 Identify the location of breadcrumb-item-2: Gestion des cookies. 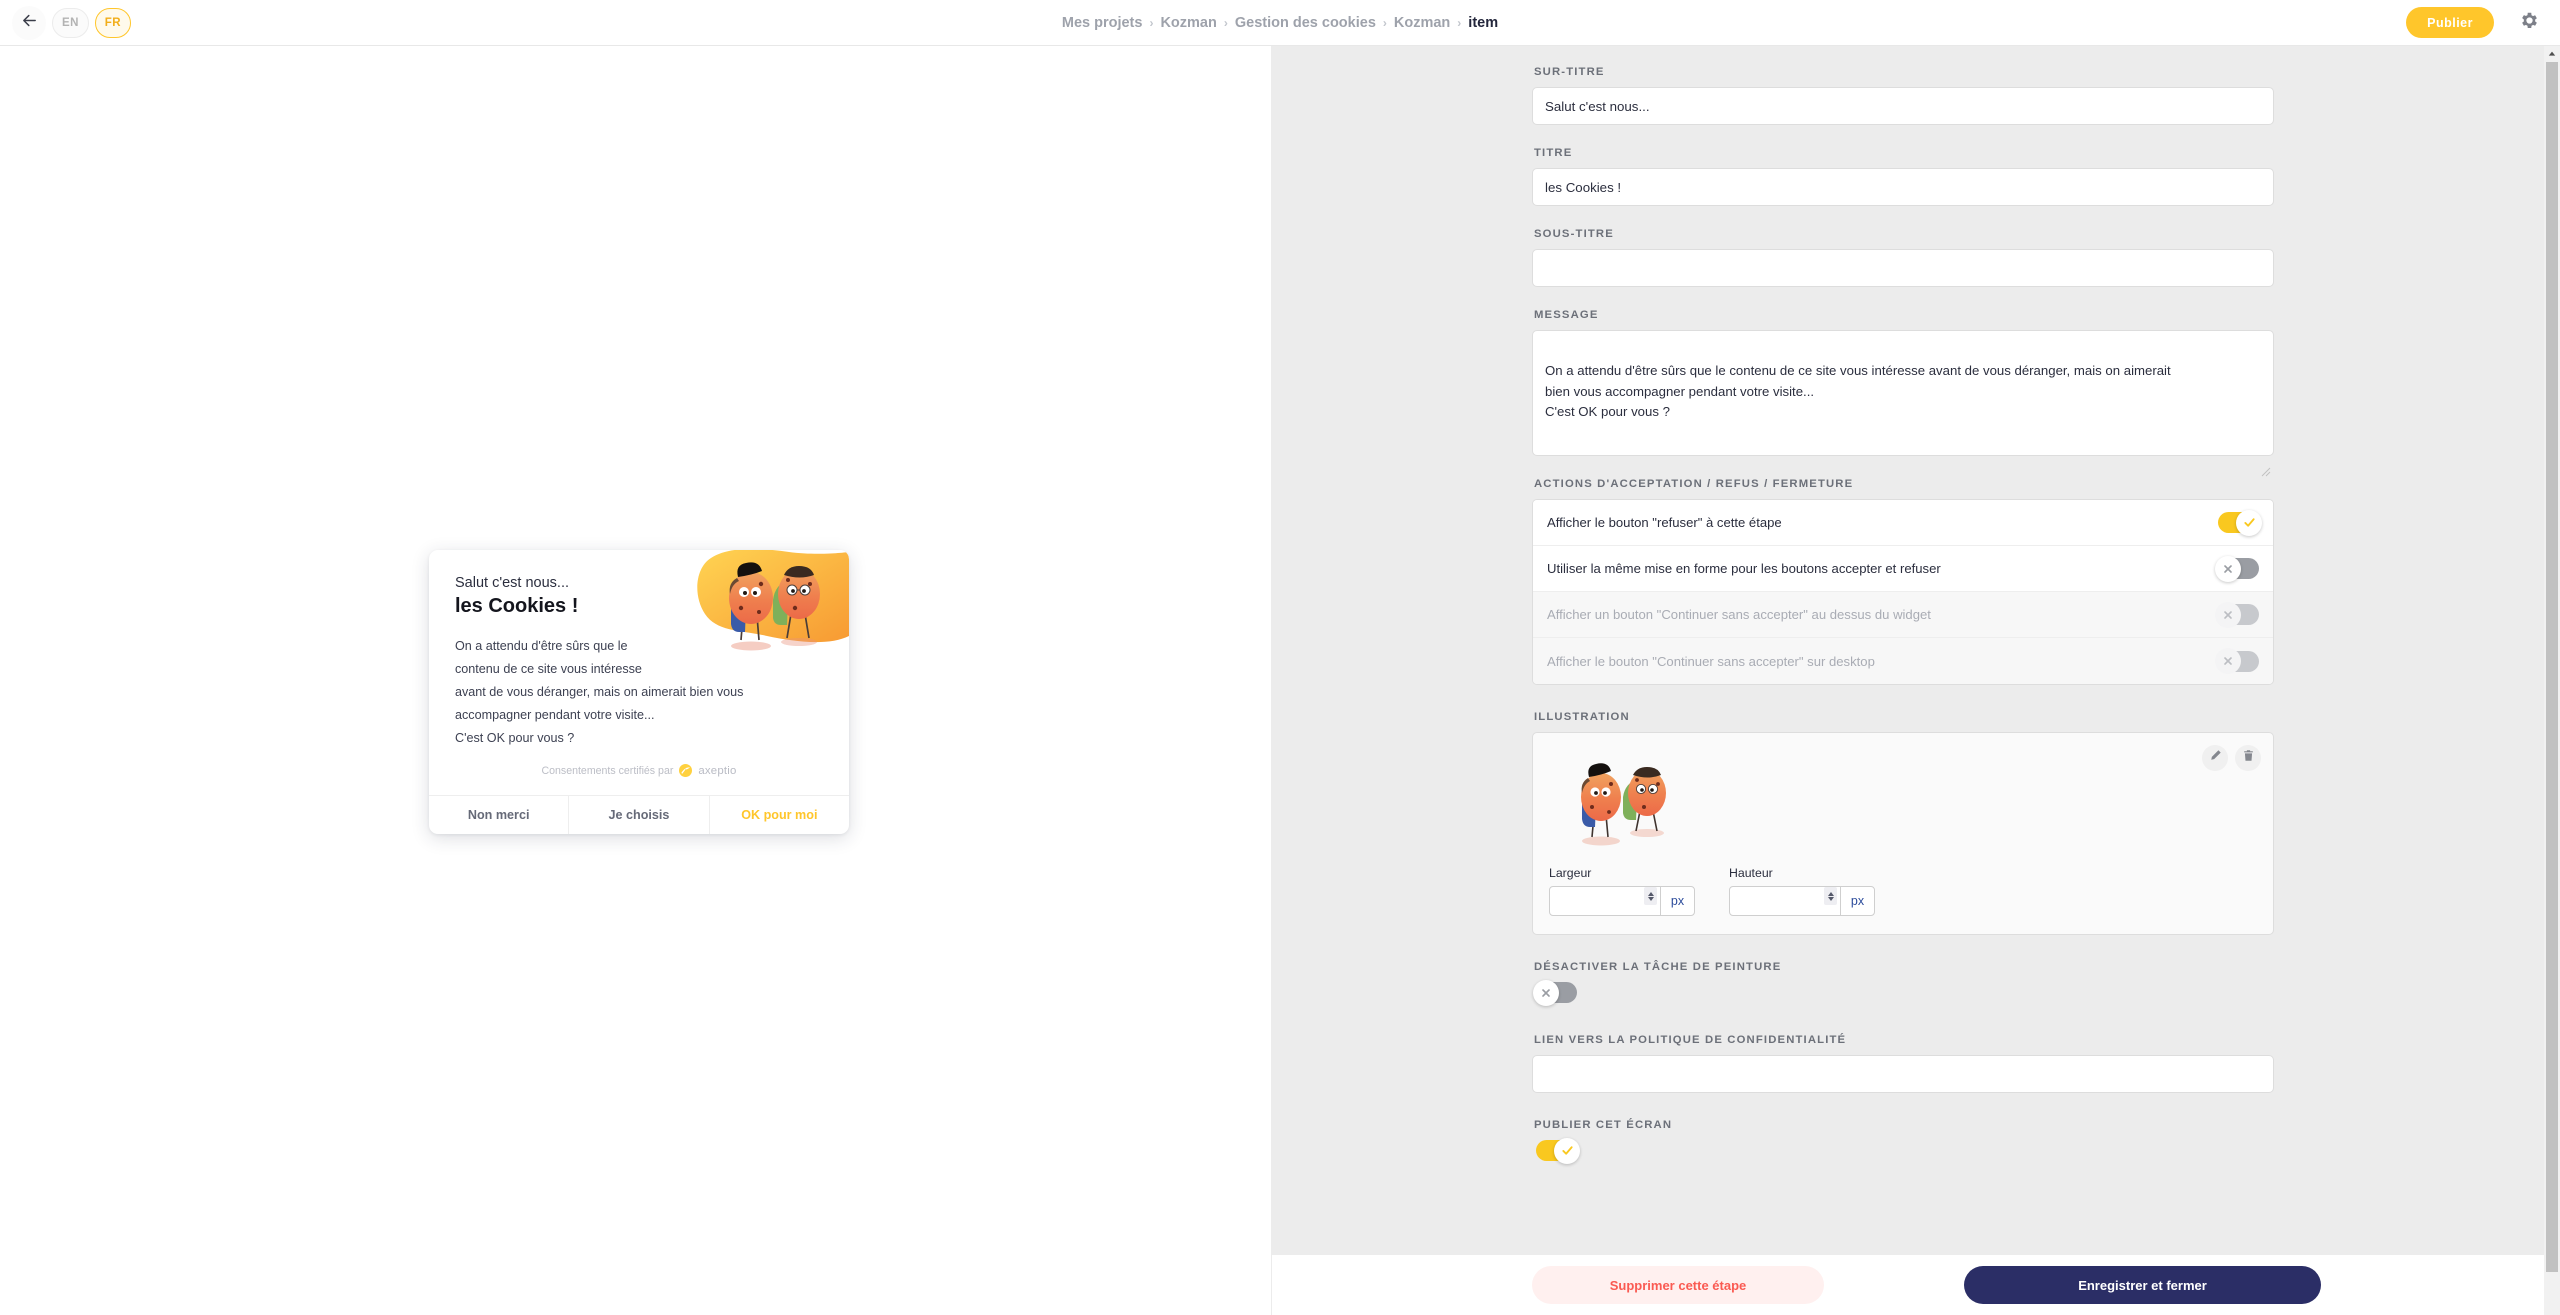
(1305, 23).